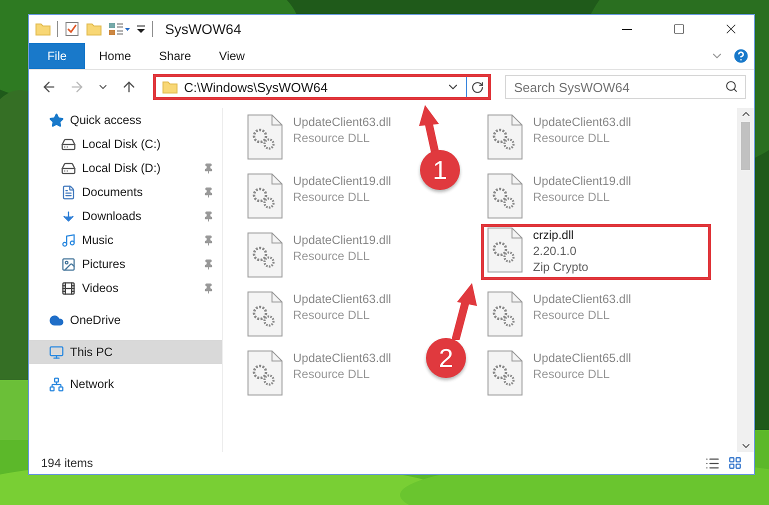 The height and width of the screenshot is (505, 769). What do you see at coordinates (555, 251) in the screenshot?
I see `file-detail: 2.20.1.0` at bounding box center [555, 251].